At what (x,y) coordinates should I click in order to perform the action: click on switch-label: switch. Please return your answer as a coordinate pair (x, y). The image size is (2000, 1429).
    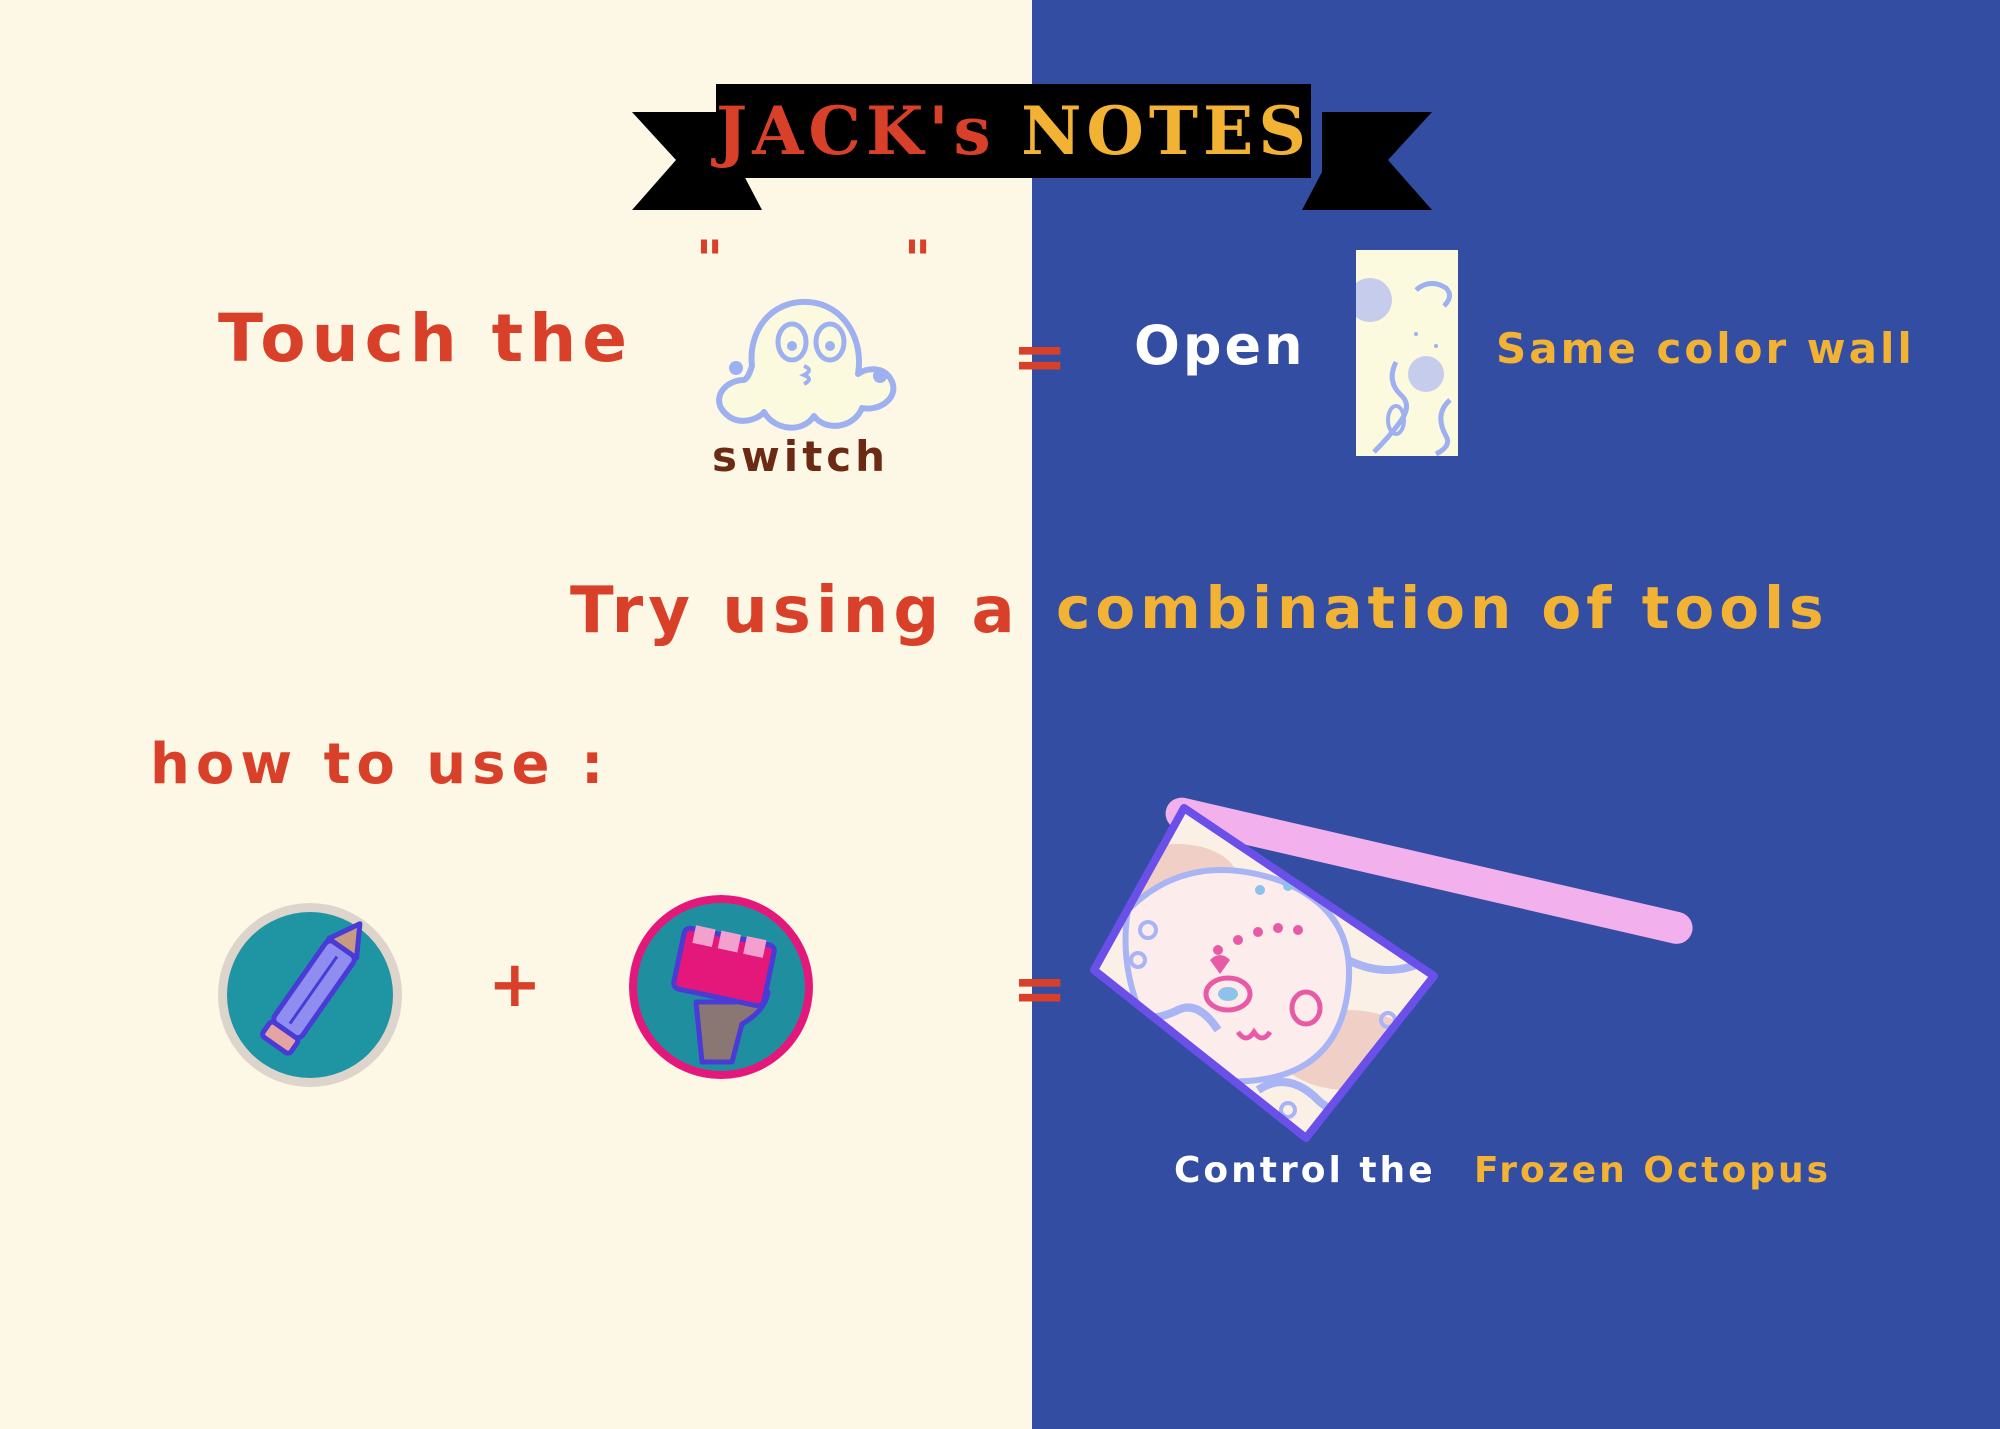
    Looking at the image, I should click on (801, 456).